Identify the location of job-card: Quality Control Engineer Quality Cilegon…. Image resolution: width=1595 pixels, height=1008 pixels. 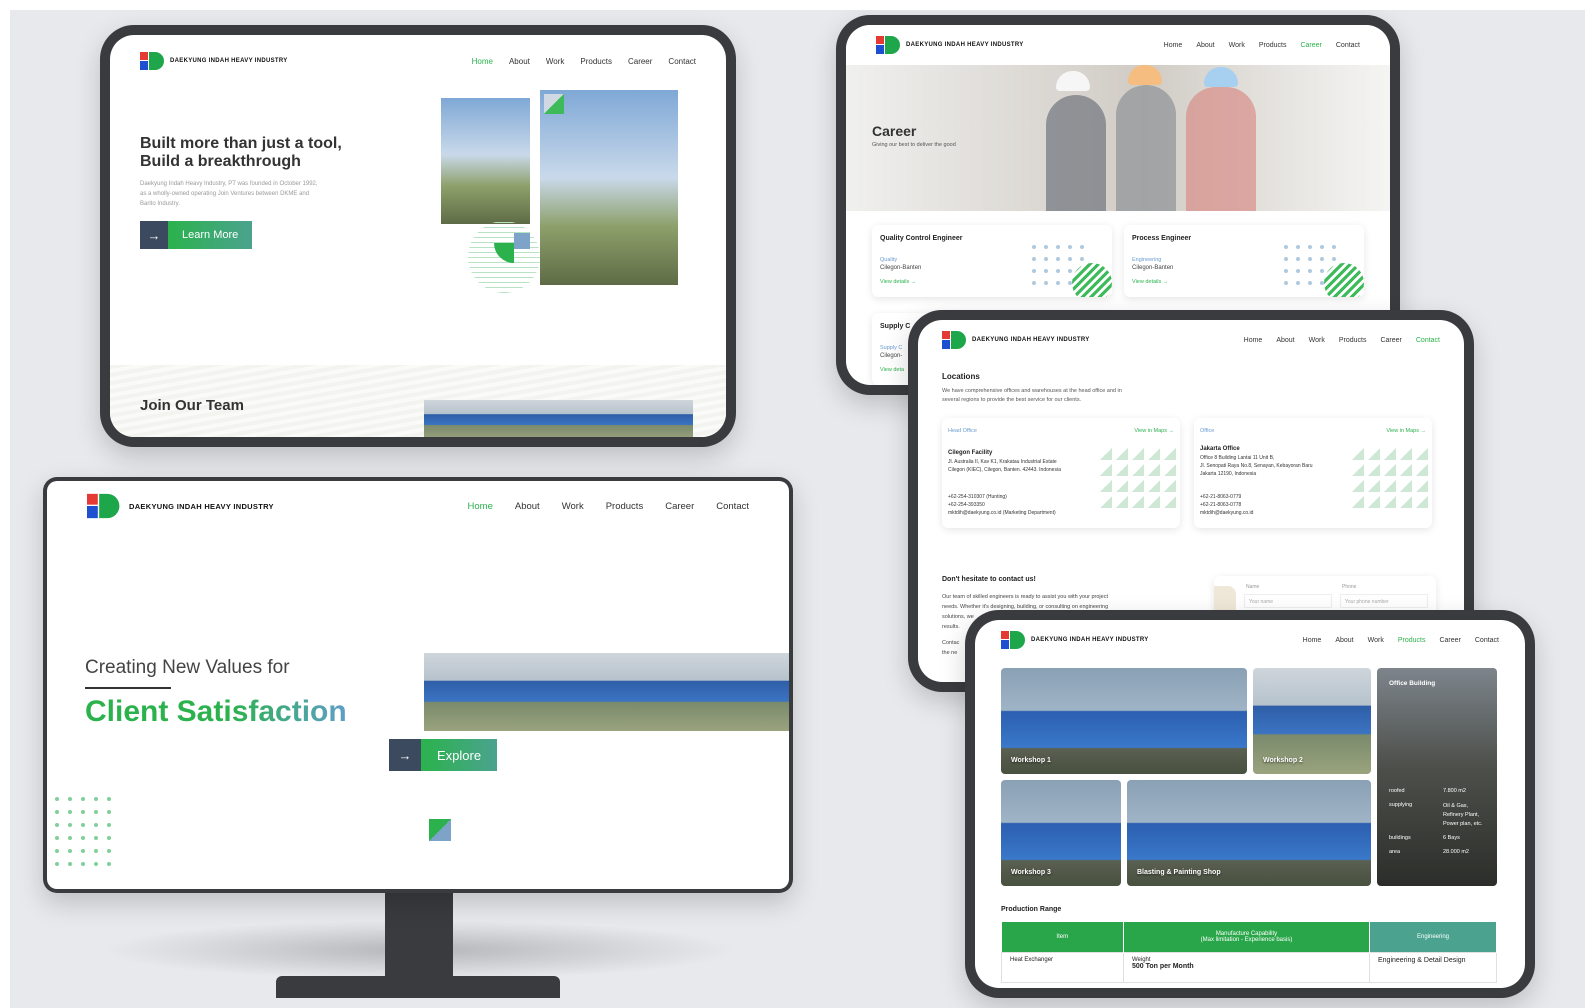
(992, 261).